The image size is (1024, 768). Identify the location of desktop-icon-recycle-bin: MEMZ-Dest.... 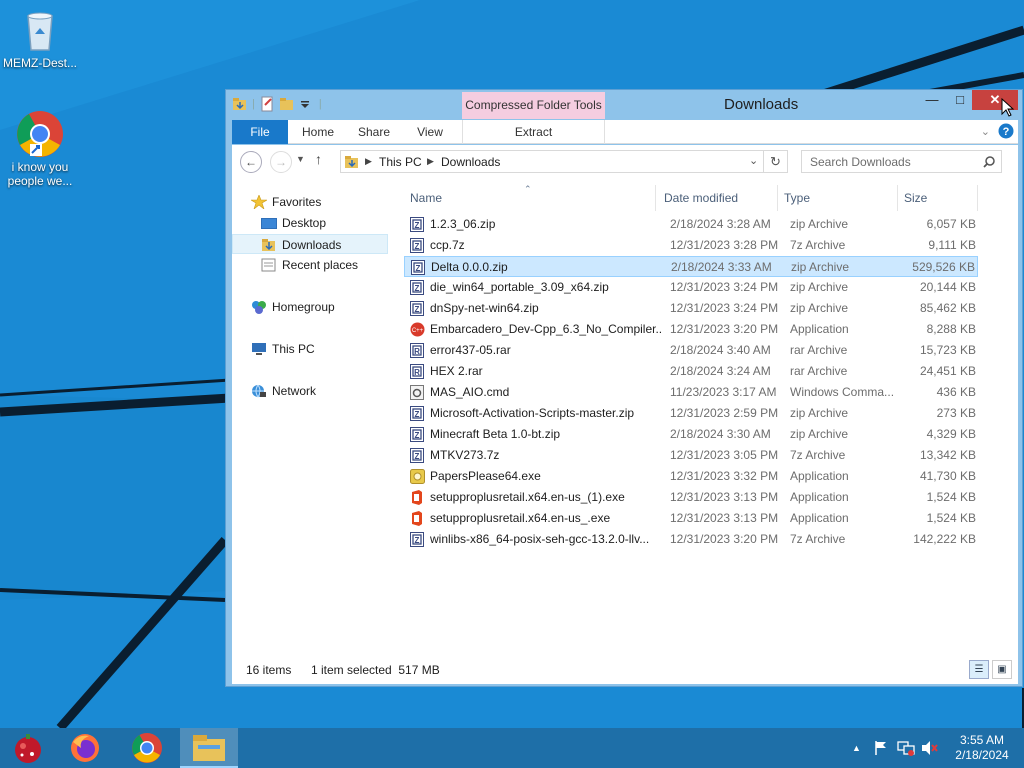
(40, 38).